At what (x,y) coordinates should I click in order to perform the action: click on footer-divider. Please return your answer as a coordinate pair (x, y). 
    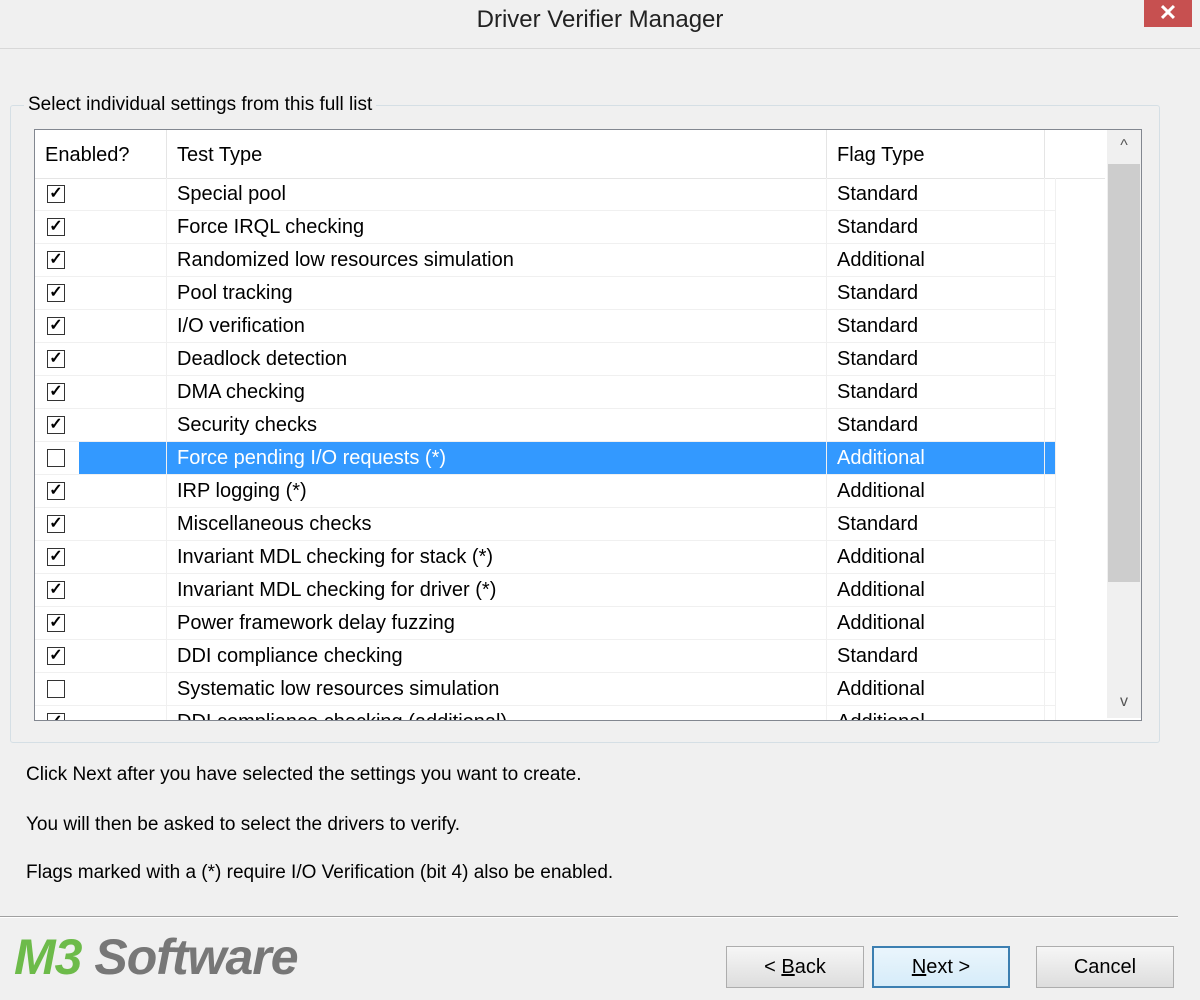
    Looking at the image, I should click on (589, 917).